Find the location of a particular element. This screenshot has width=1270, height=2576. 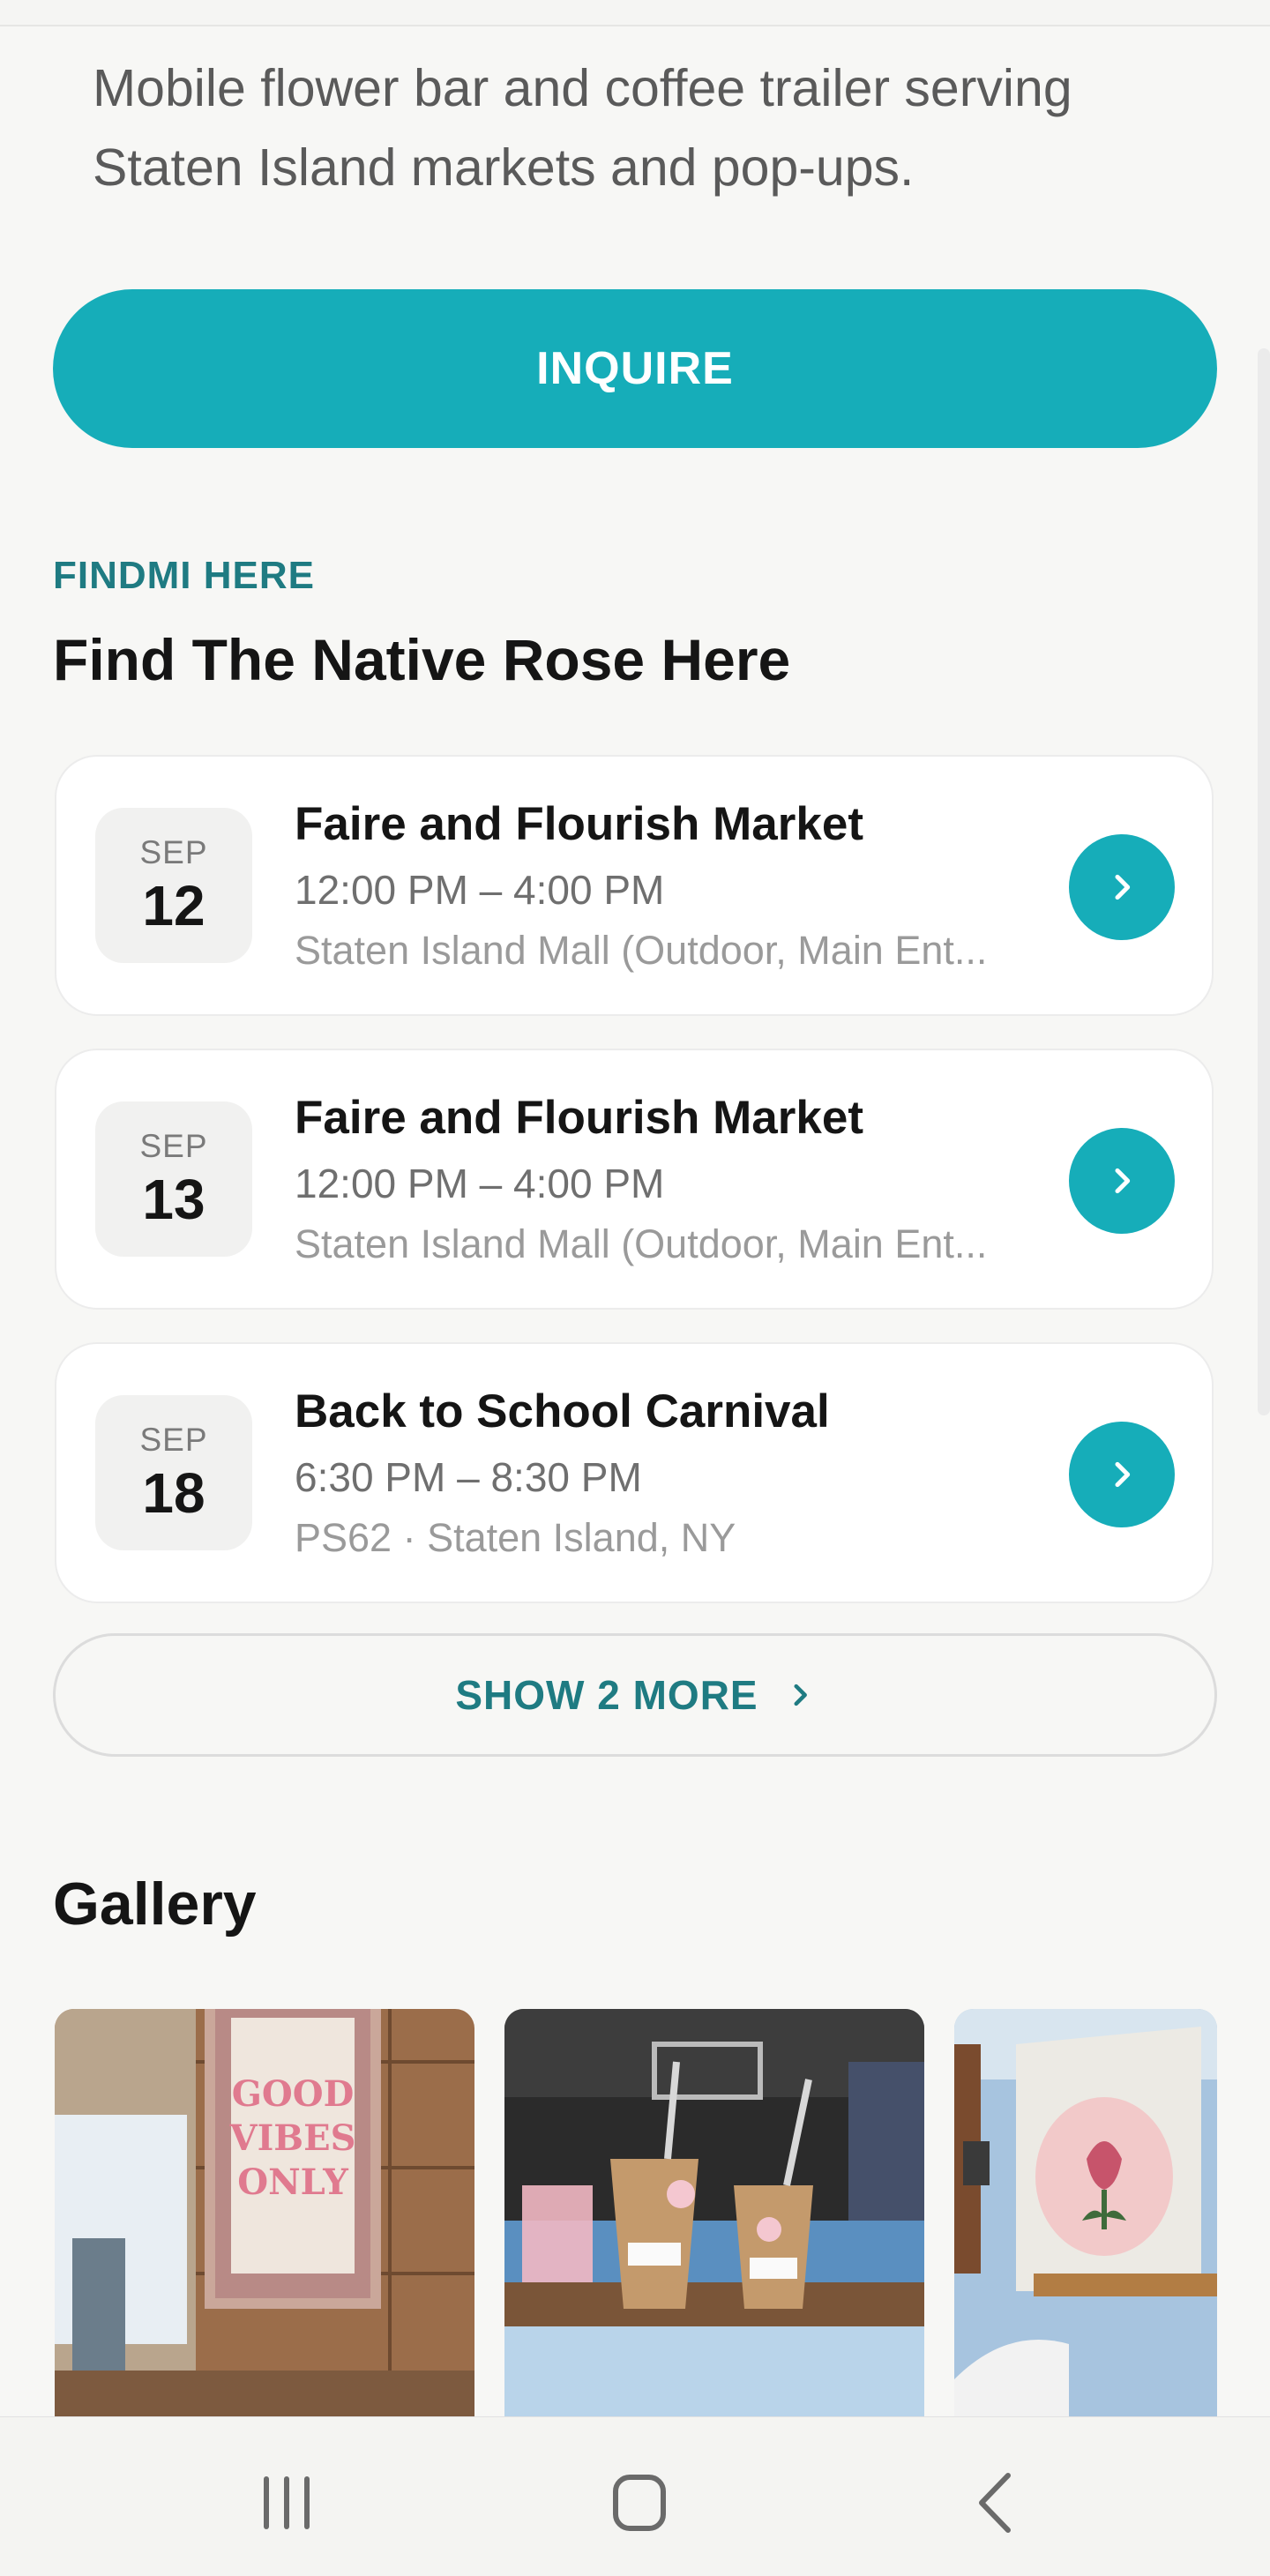

back-icon is located at coordinates (996, 2502).